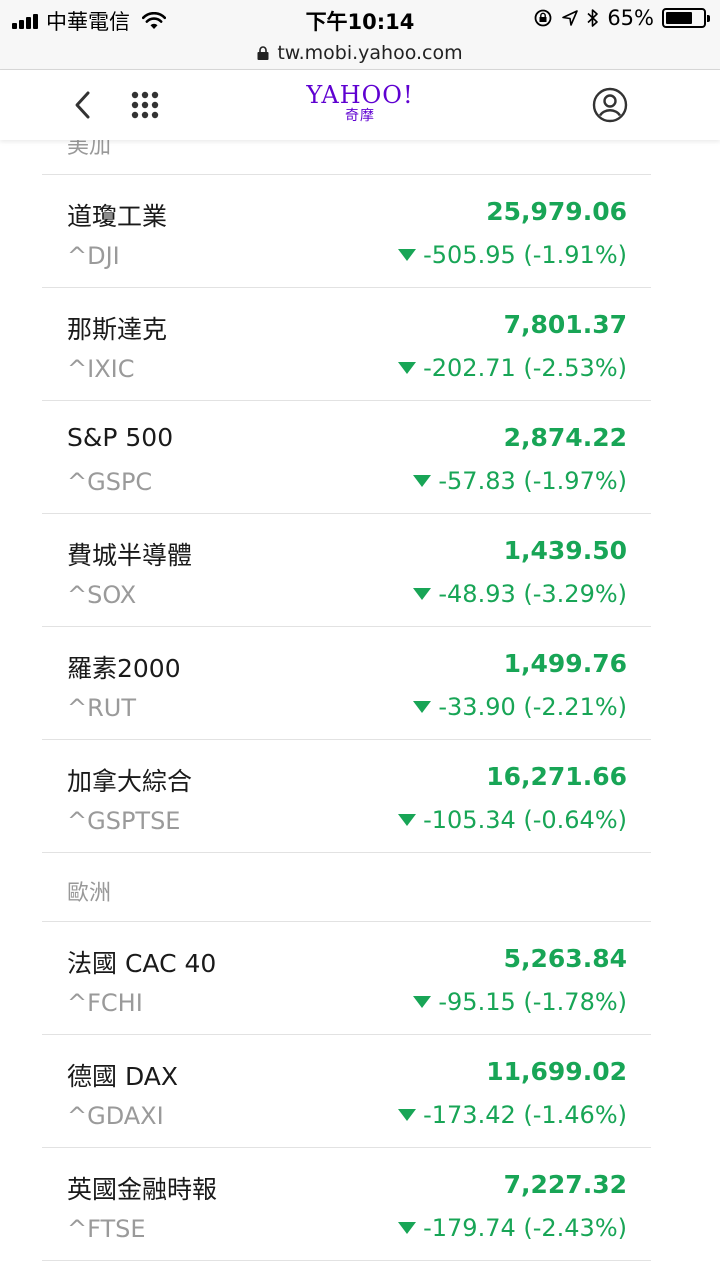 The width and height of the screenshot is (720, 1280). I want to click on app-header: YAHOO! 奇摩, so click(360, 105).